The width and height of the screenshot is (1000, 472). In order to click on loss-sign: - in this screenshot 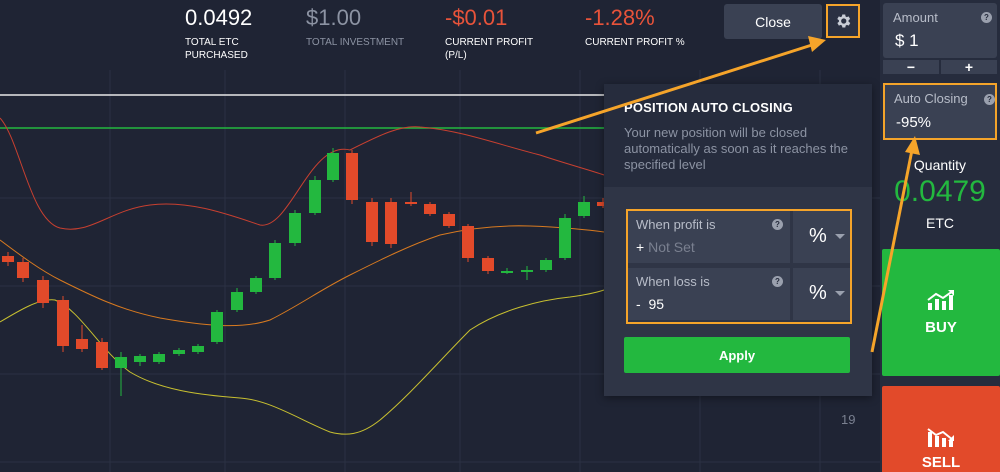, I will do `click(638, 304)`.